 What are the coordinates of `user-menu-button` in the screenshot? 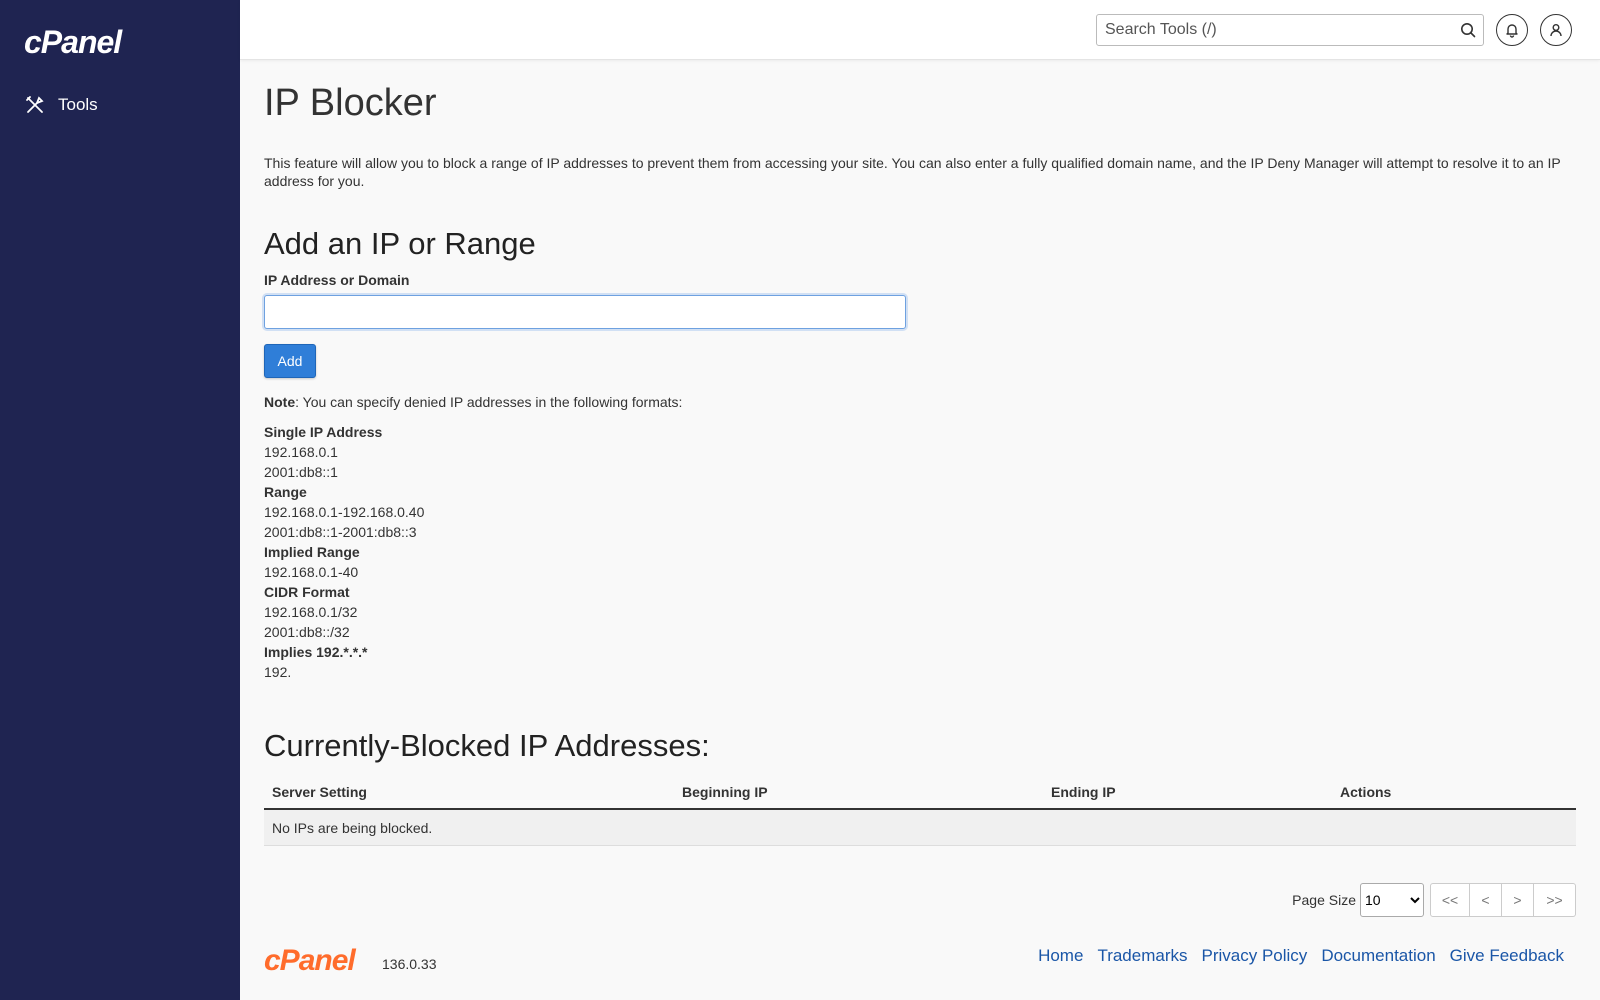 It's located at (1556, 30).